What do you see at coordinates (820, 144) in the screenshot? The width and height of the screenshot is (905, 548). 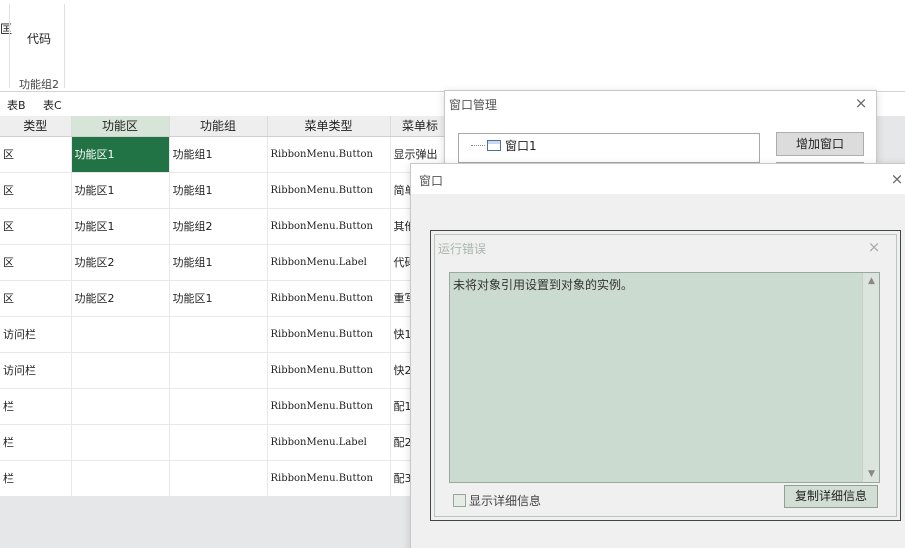 I see `add-window-button: 增加窗口` at bounding box center [820, 144].